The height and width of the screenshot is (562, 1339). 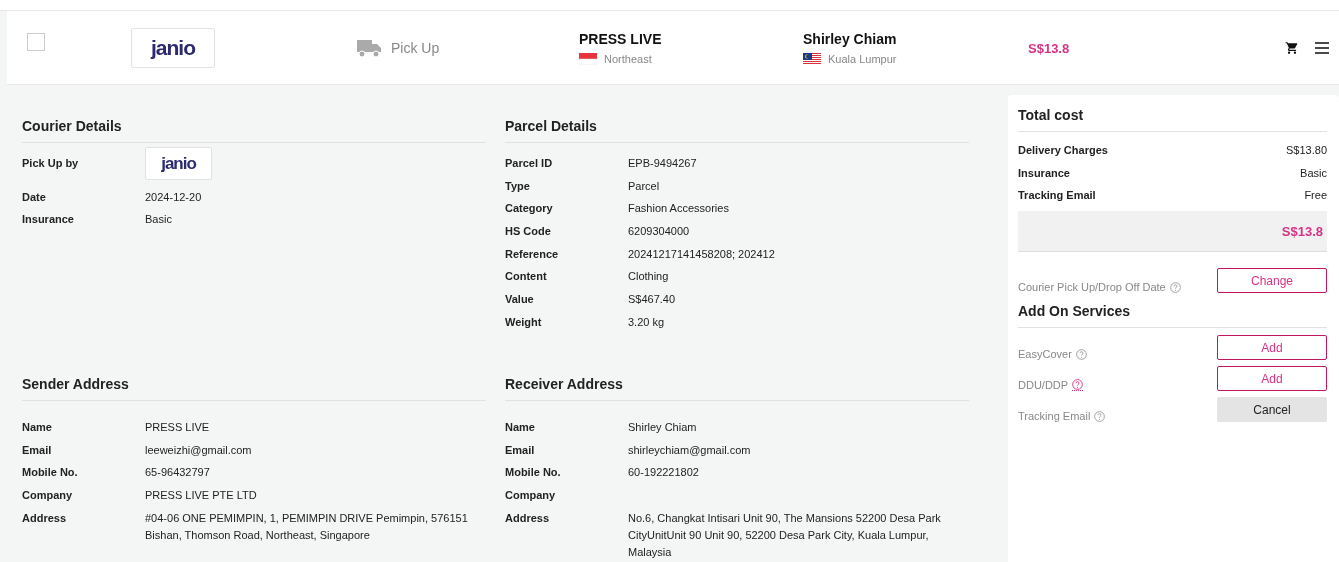 What do you see at coordinates (659, 232) in the screenshot?
I see `field-value: 6209304000` at bounding box center [659, 232].